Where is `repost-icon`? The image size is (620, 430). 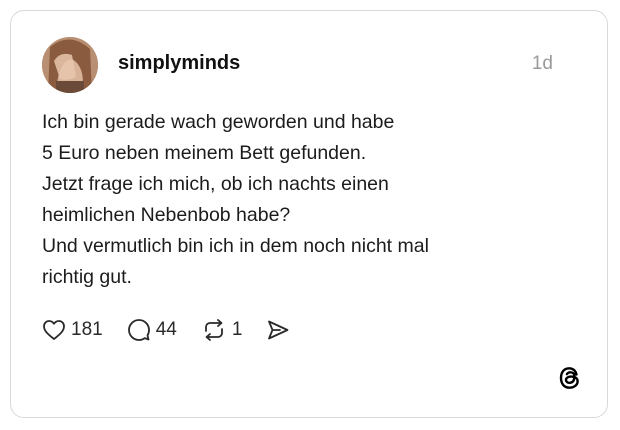
repost-icon is located at coordinates (213, 330).